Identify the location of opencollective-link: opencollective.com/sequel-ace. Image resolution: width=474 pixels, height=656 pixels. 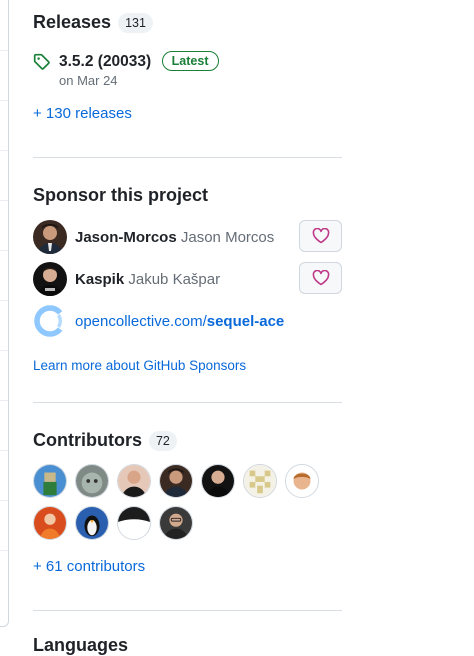
(179, 321).